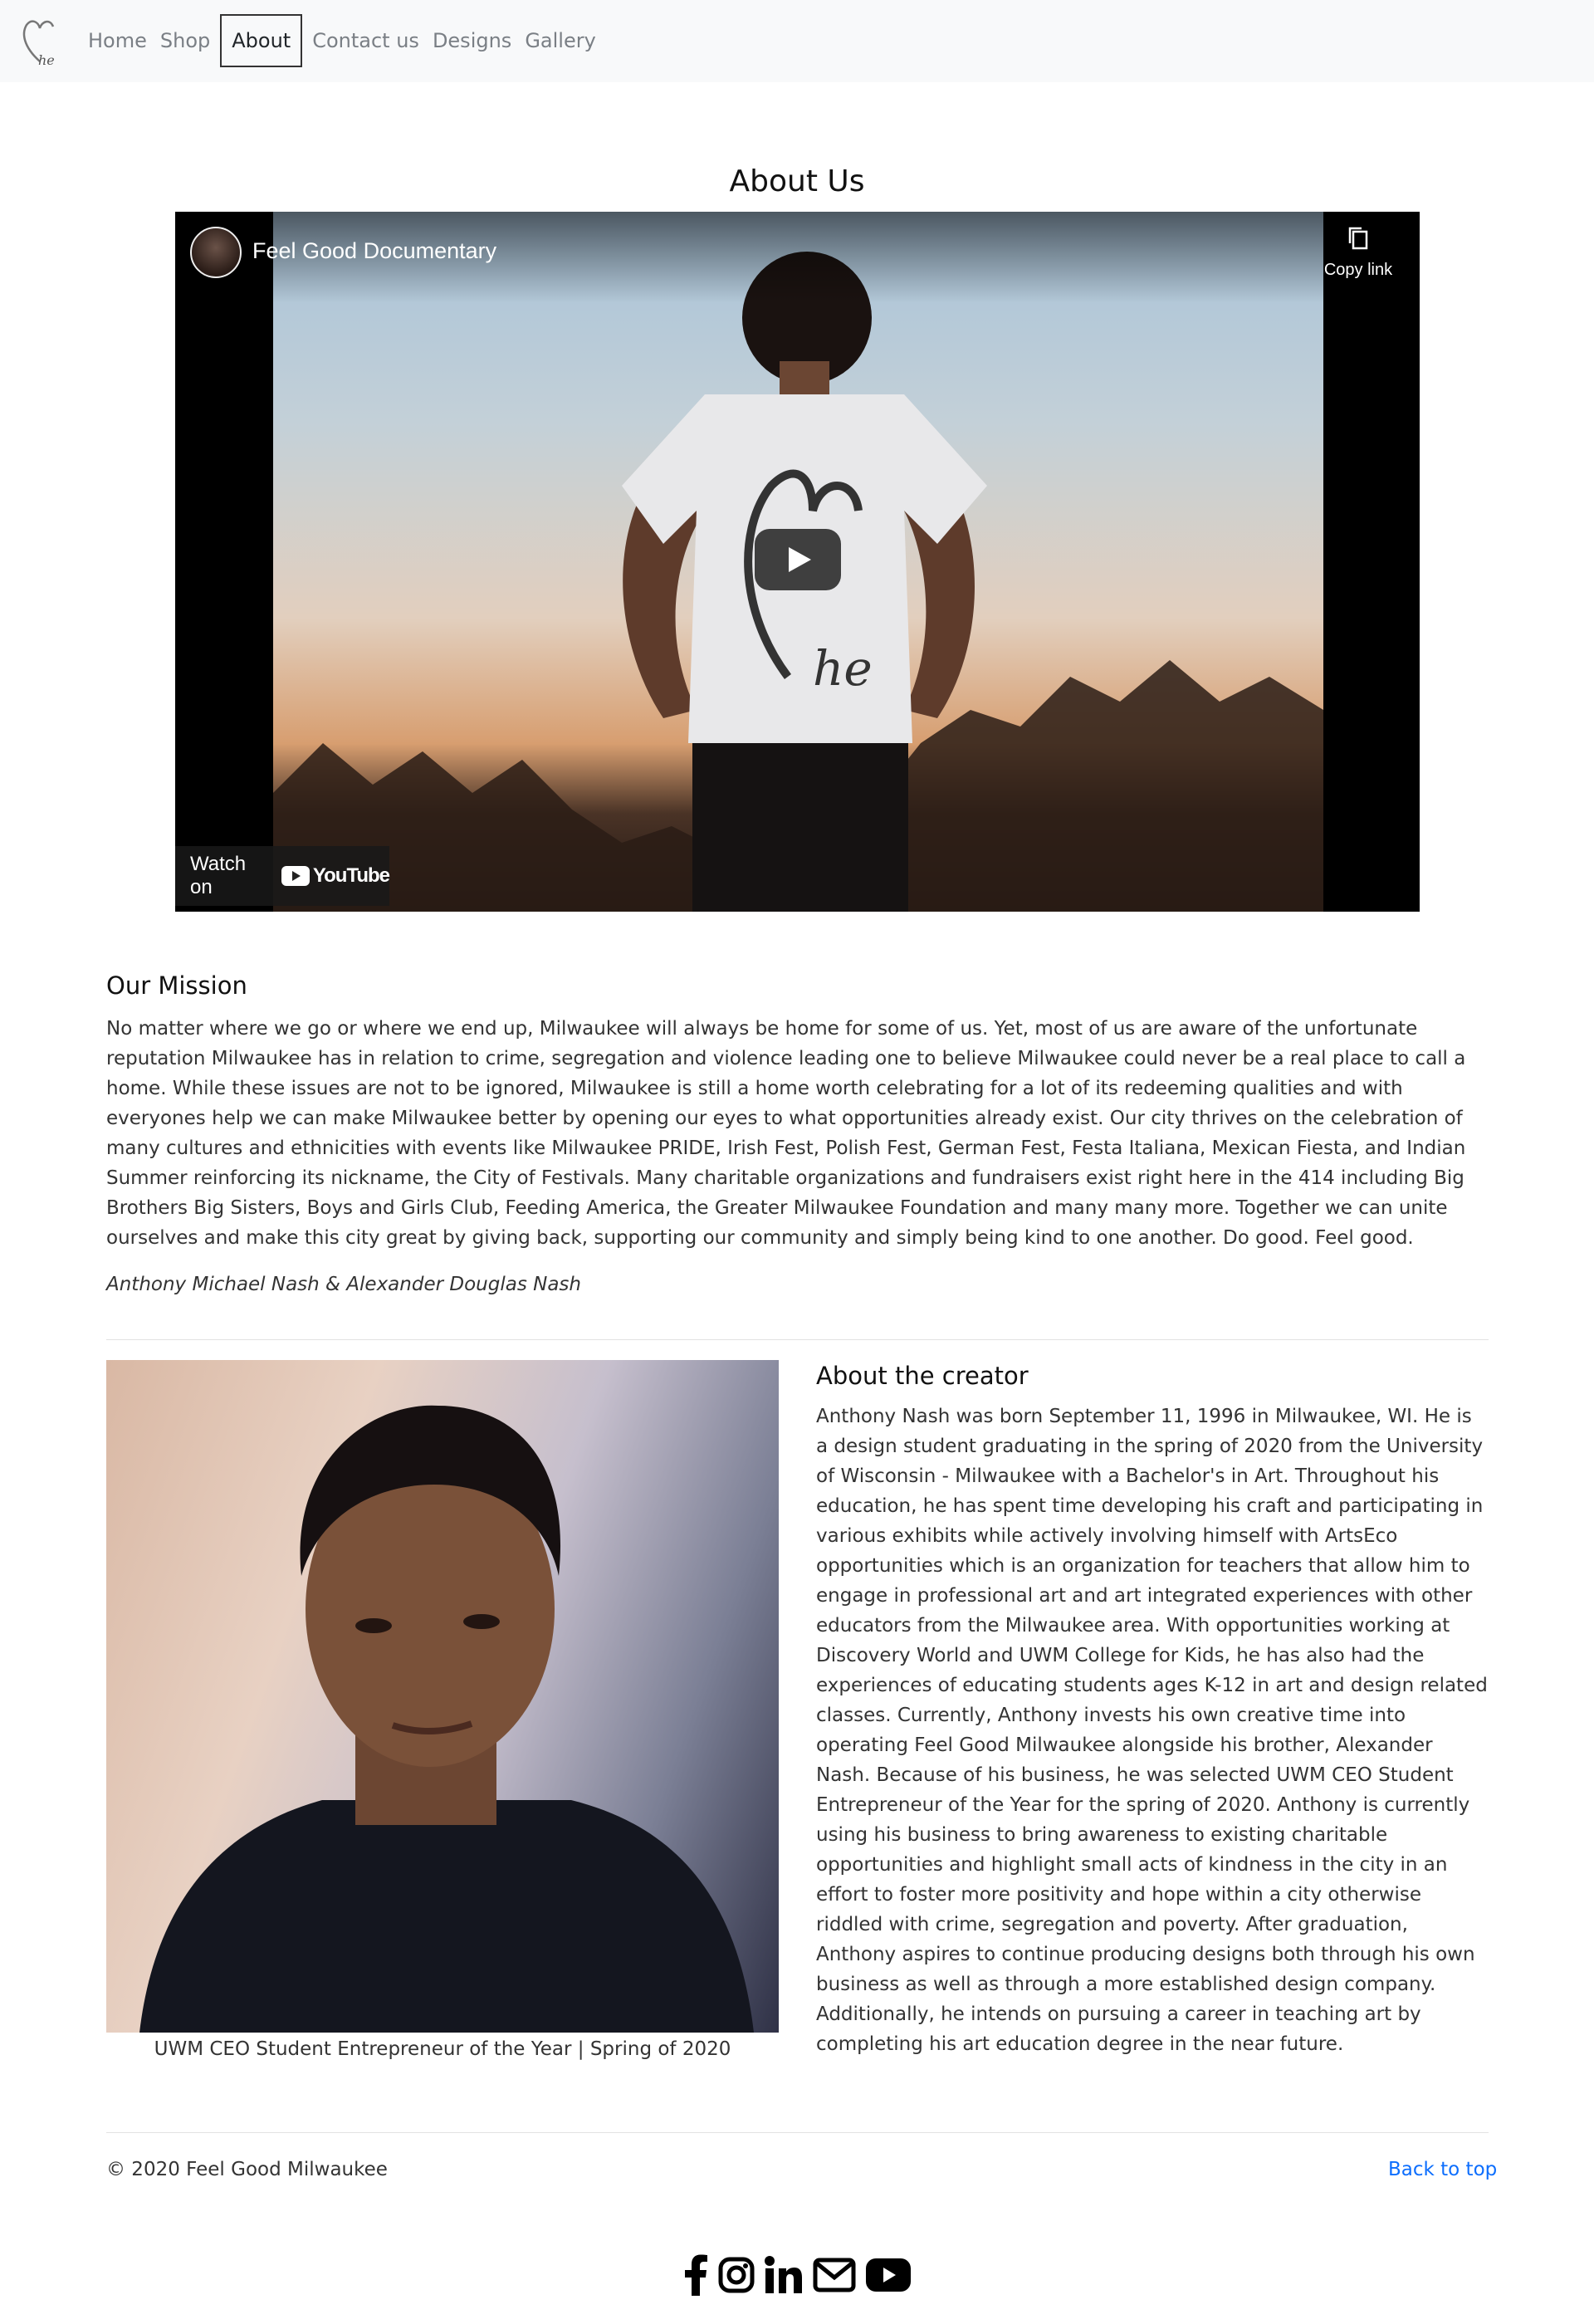  Describe the element at coordinates (560, 40) in the screenshot. I see `nav-gallery: Gallery` at that location.